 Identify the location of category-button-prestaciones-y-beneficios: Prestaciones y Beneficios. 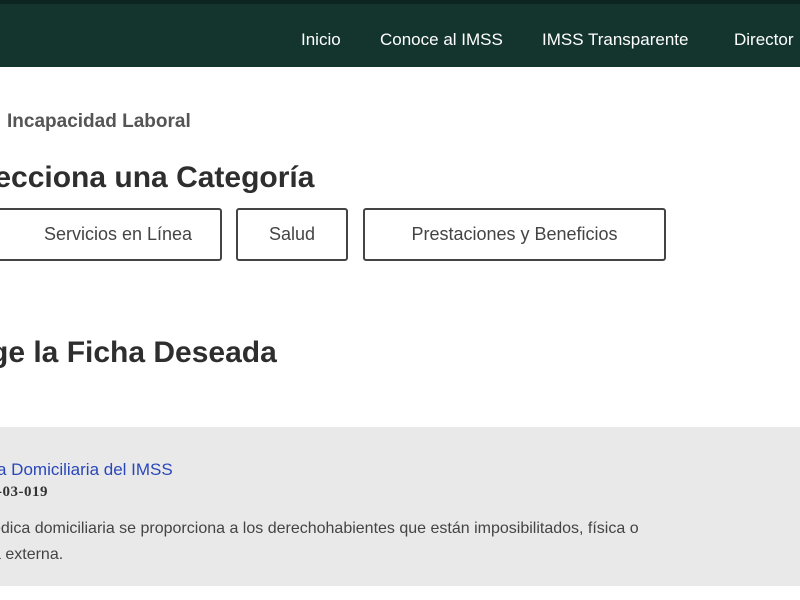
(514, 234).